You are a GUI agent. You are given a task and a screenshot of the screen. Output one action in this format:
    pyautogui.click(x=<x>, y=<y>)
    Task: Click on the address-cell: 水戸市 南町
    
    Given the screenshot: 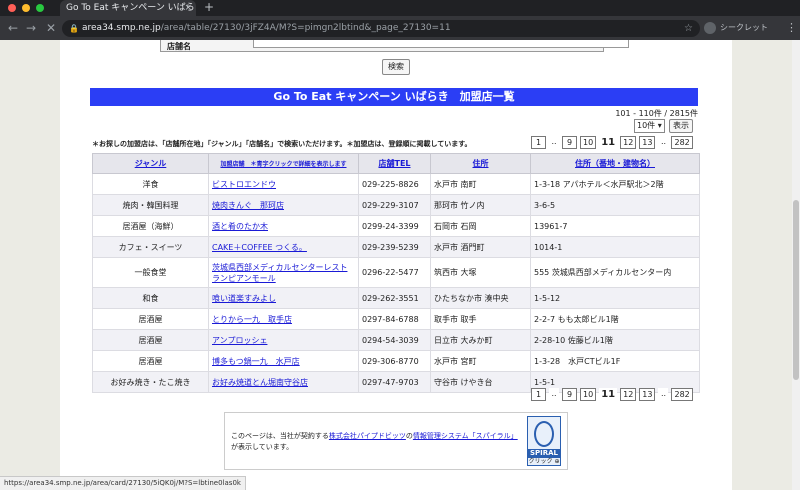 What is the action you would take?
    pyautogui.click(x=480, y=184)
    